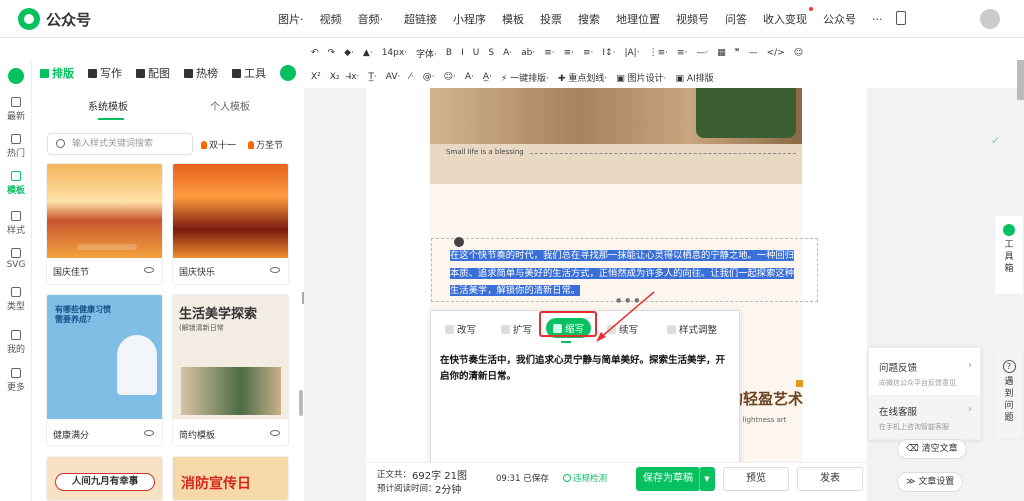 Image resolution: width=1024 pixels, height=501 pixels. I want to click on rail-item-mine: 我的, so click(16, 342).